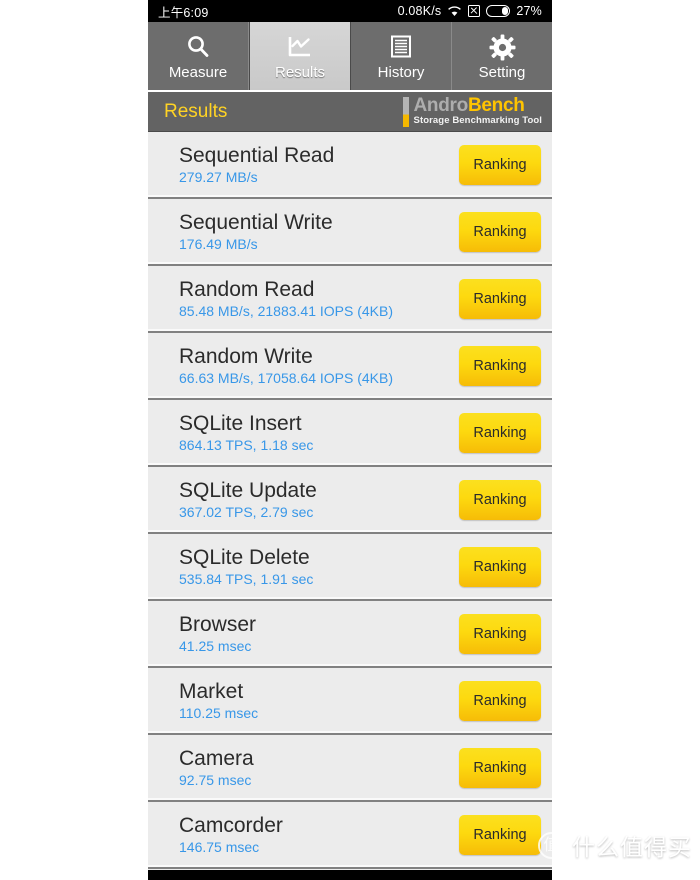 Image resolution: width=700 pixels, height=880 pixels. What do you see at coordinates (551, 845) in the screenshot?
I see `watermark-badge-icon: 值` at bounding box center [551, 845].